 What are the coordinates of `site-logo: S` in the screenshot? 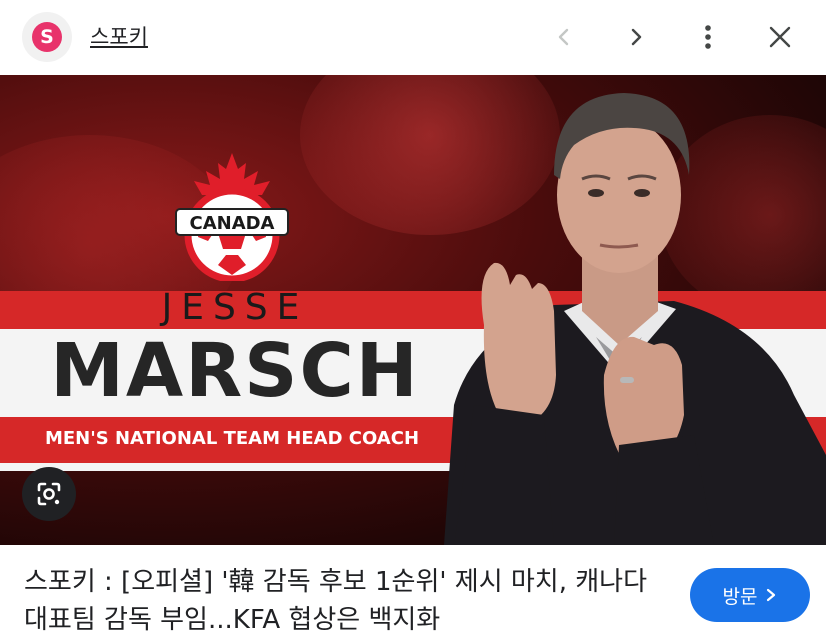 It's located at (47, 37).